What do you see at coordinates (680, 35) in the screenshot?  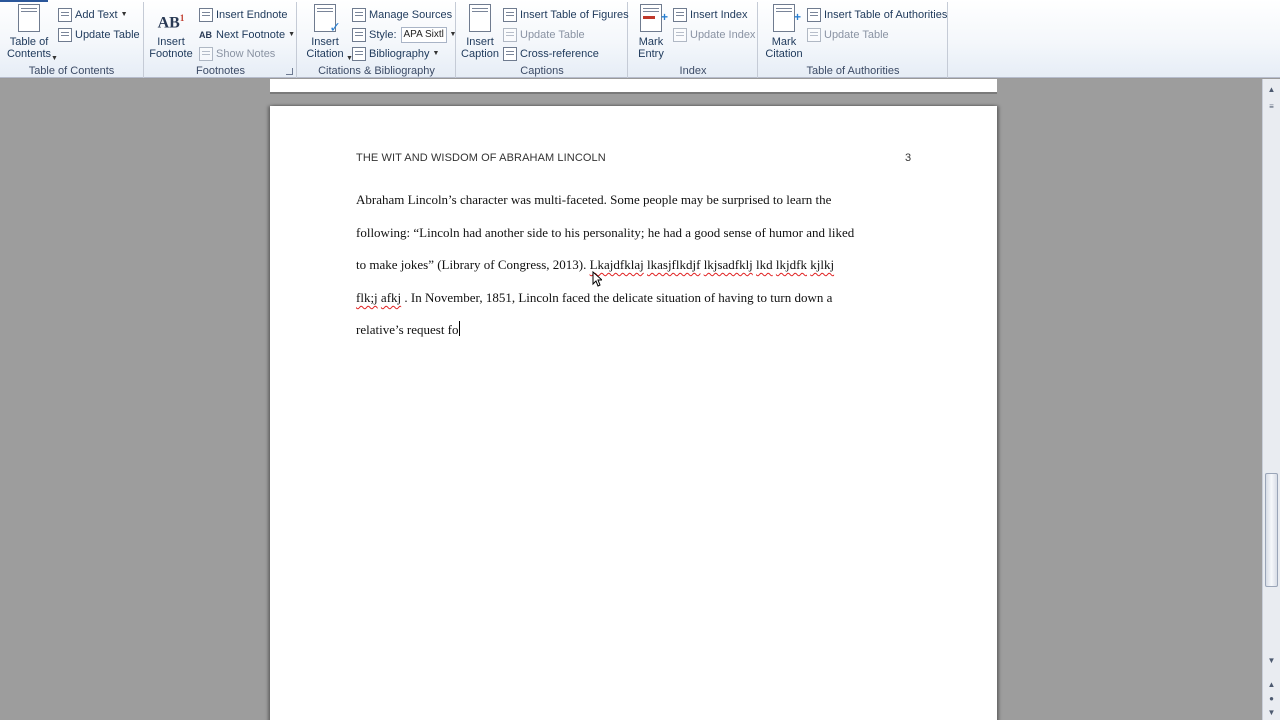 I see `update-index-icon` at bounding box center [680, 35].